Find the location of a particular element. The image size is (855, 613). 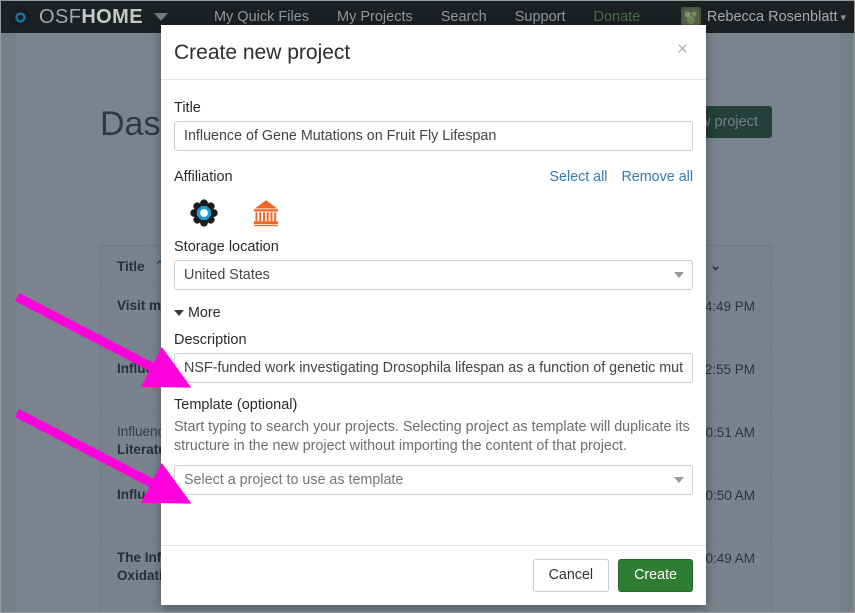

storage-location-select-wrap: United States is located at coordinates (433, 275).